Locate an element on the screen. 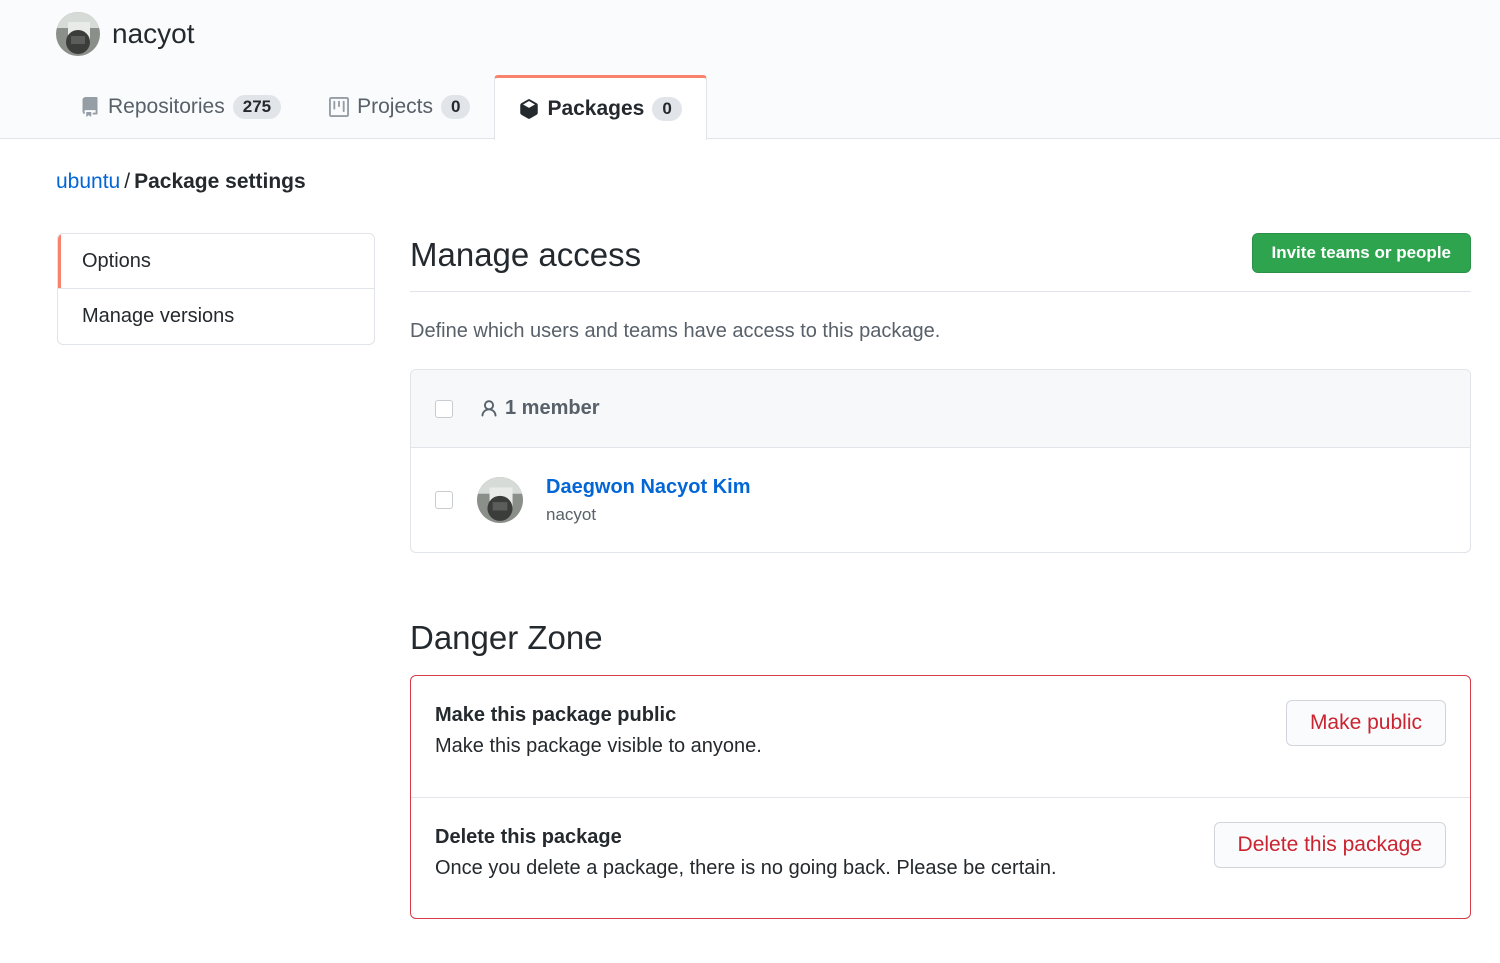  org-identity: nacyot is located at coordinates (125, 34).